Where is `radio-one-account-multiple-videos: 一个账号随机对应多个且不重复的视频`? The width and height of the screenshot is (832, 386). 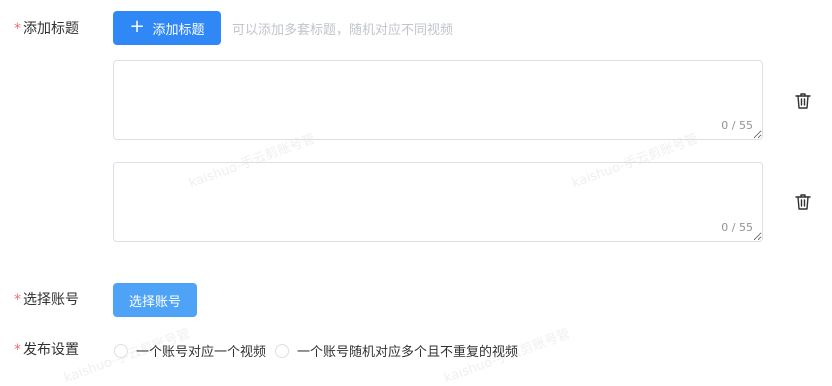 radio-one-account-multiple-videos: 一个账号随机对应多个且不重复的视频 is located at coordinates (396, 350).